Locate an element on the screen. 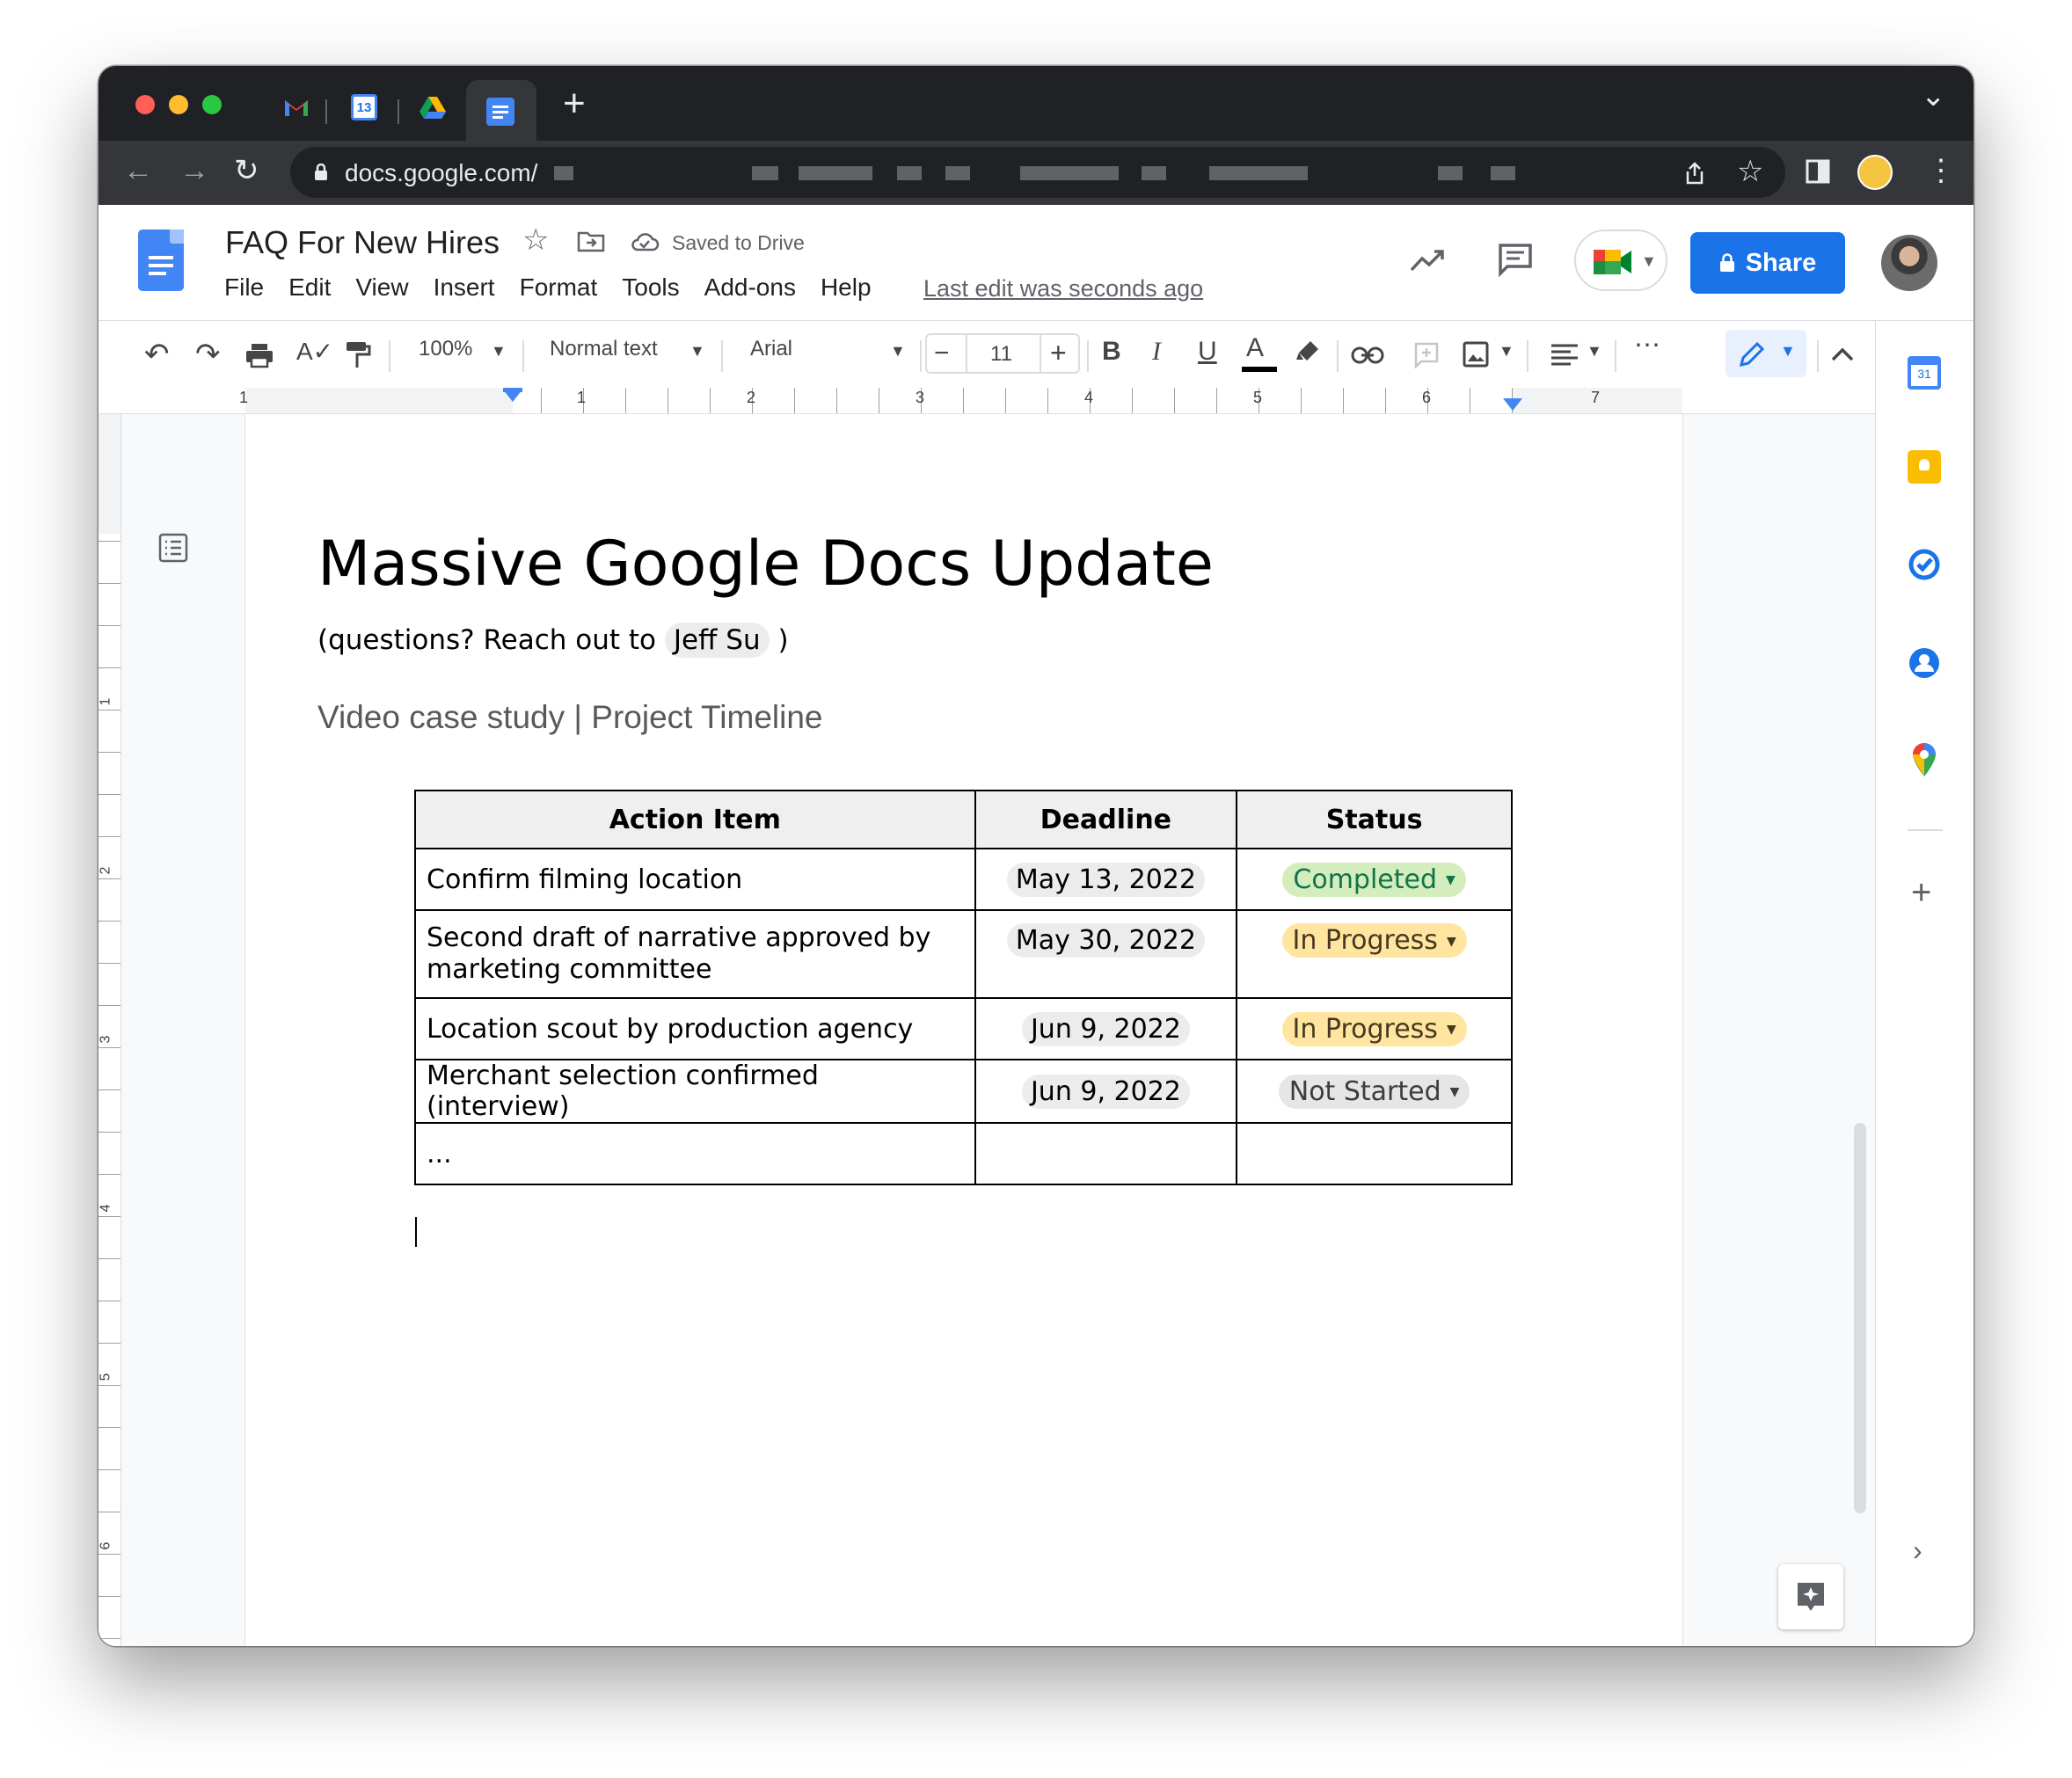 Image resolution: width=2072 pixels, height=1778 pixels. column-header-action-item: Action Item is located at coordinates (695, 820).